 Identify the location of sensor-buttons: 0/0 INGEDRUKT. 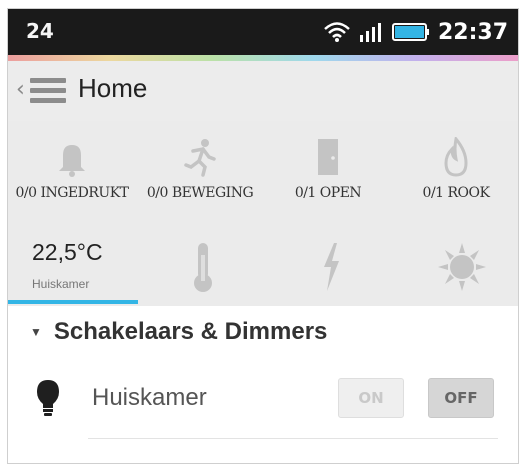
(72, 171).